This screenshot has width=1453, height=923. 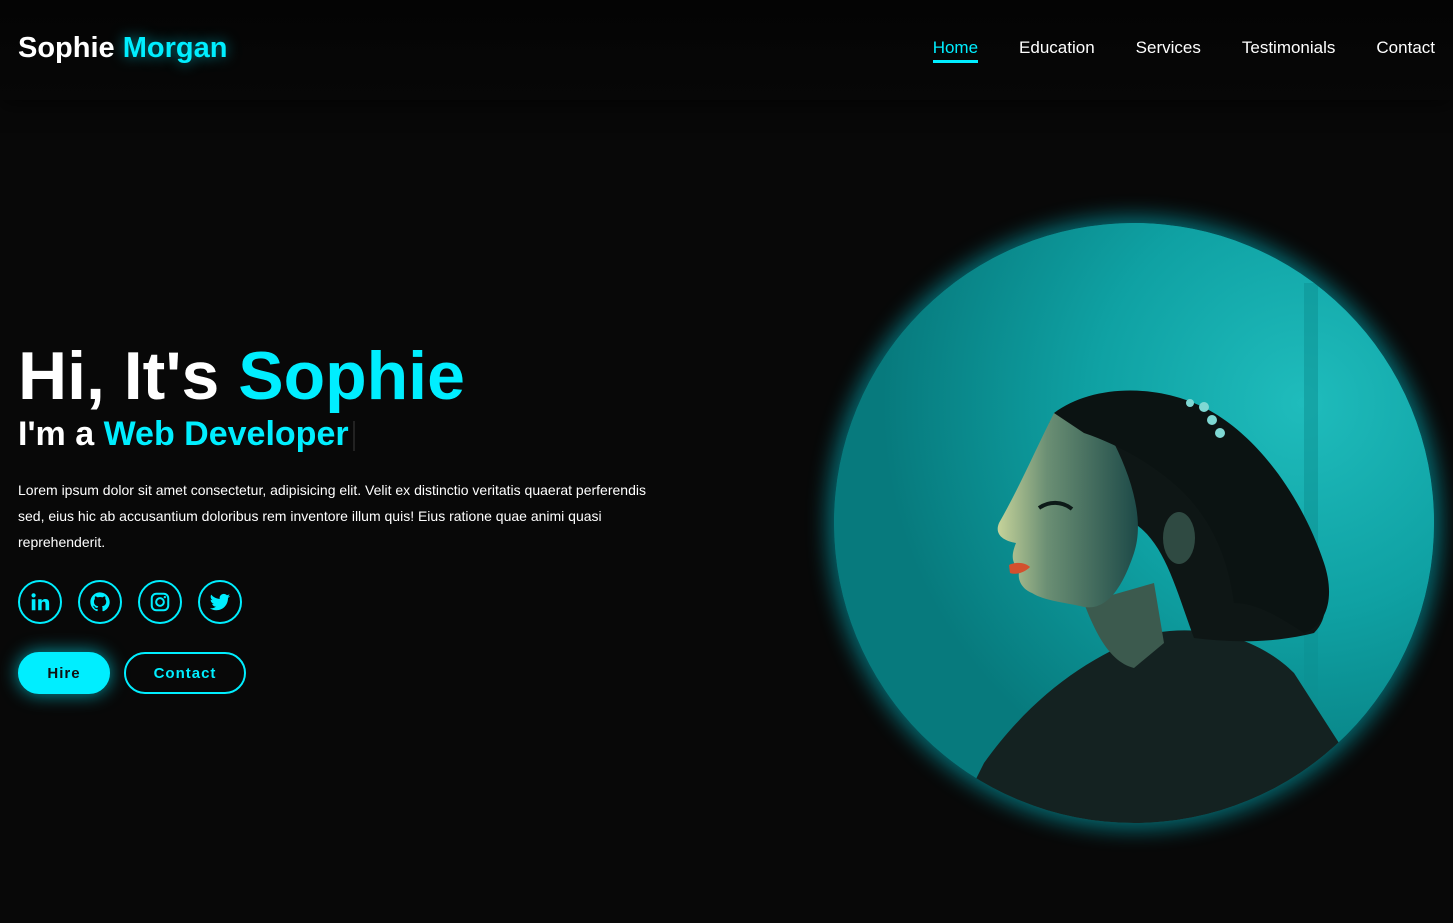 I want to click on role-title: Web Developer, so click(x=226, y=434).